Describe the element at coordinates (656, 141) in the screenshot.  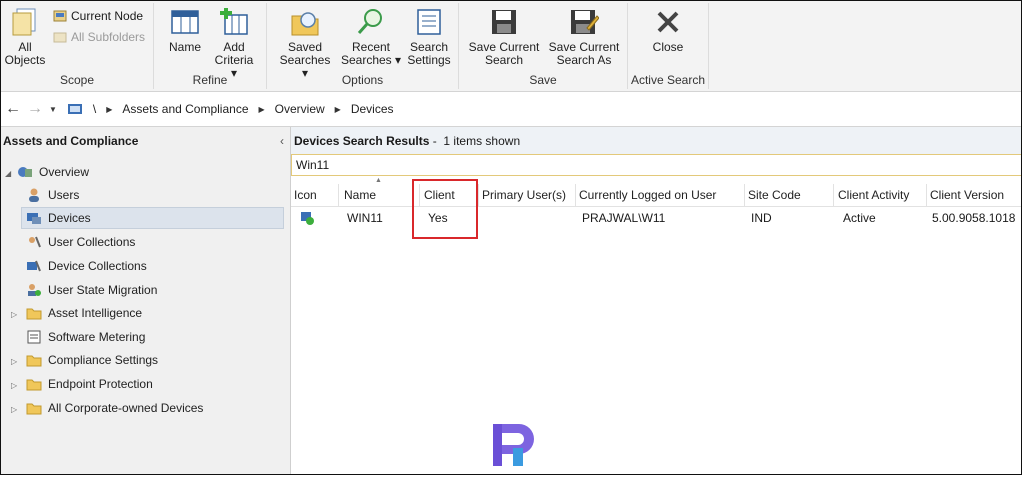
I see `results-header: Devices Search Results - 1 items shown` at that location.